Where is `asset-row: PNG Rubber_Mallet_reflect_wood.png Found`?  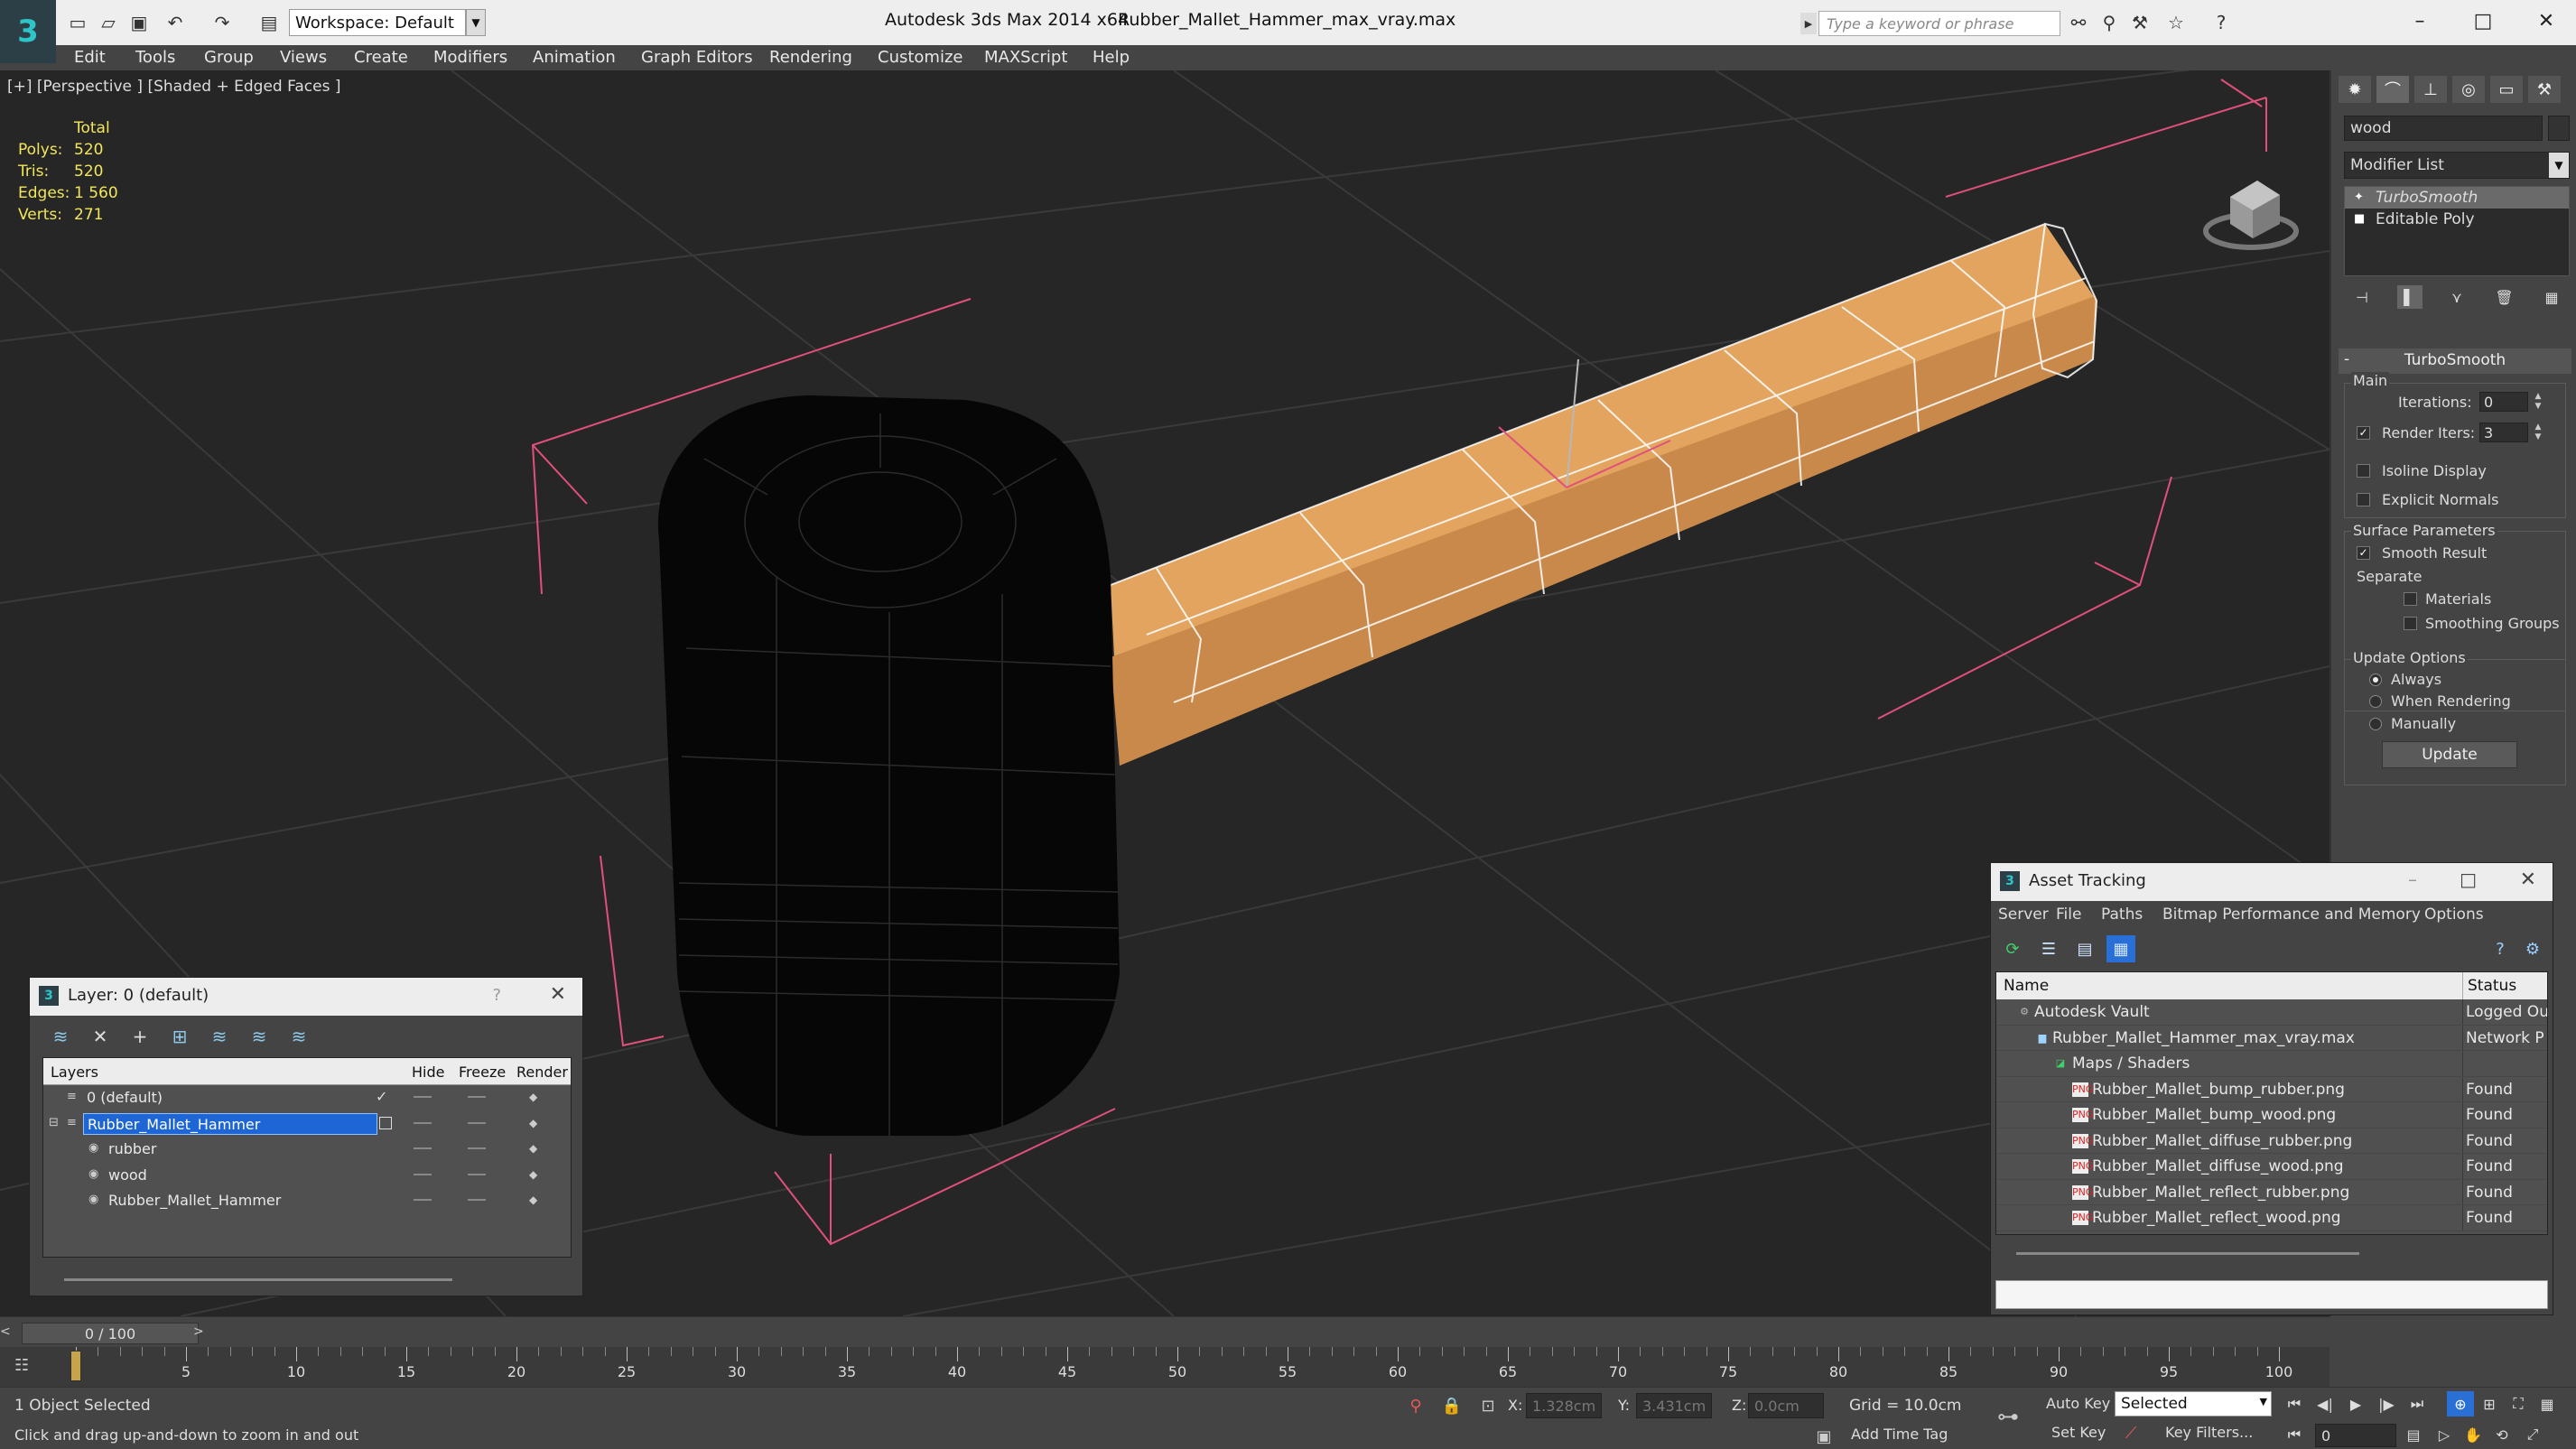
asset-row: PNG Rubber_Mallet_reflect_wood.png Found is located at coordinates (2271, 1218).